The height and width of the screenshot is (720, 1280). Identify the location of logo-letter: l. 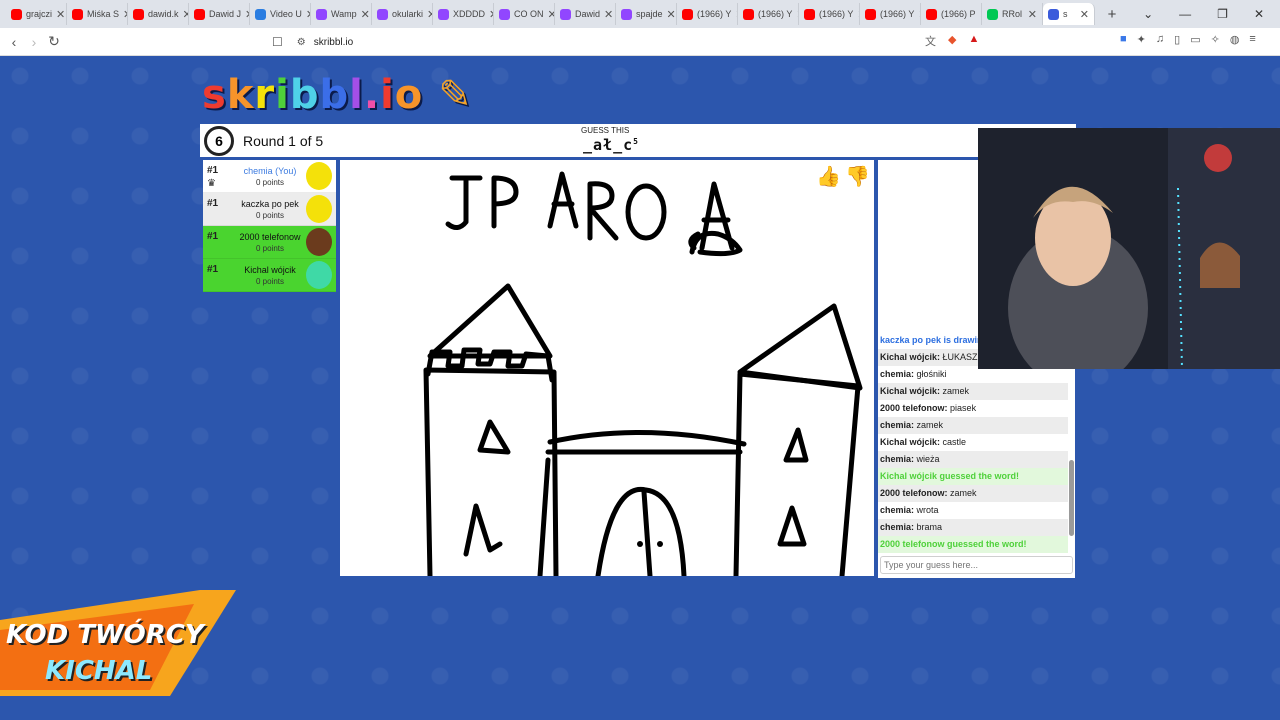
(356, 95).